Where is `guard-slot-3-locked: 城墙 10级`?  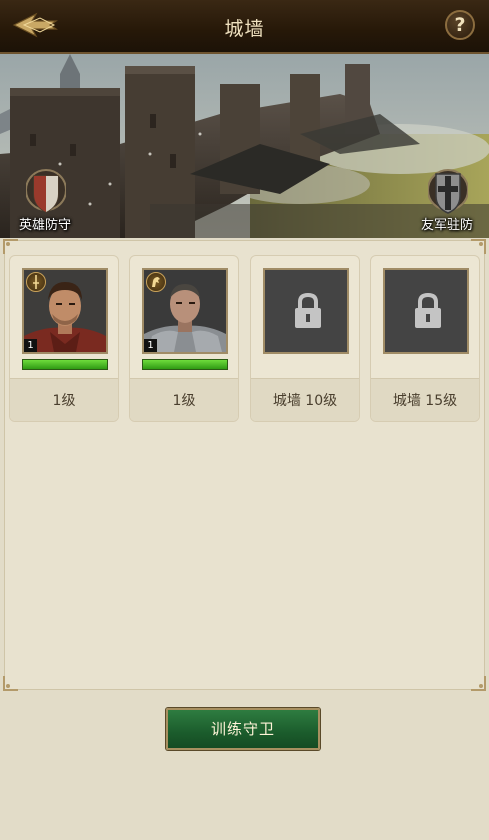 guard-slot-3-locked: 城墙 10级 is located at coordinates (305, 338).